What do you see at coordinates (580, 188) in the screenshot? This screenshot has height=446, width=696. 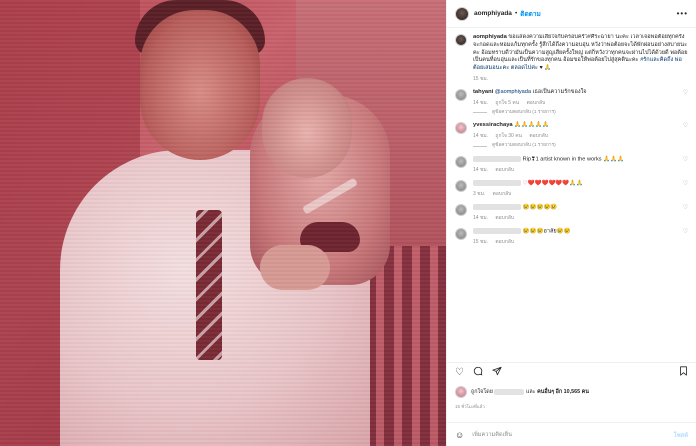 I see `comment-body: ♡❤️❤️❤️❤️❤️❤️🙏🙏 3 ชม. ตอบกลับ` at bounding box center [580, 188].